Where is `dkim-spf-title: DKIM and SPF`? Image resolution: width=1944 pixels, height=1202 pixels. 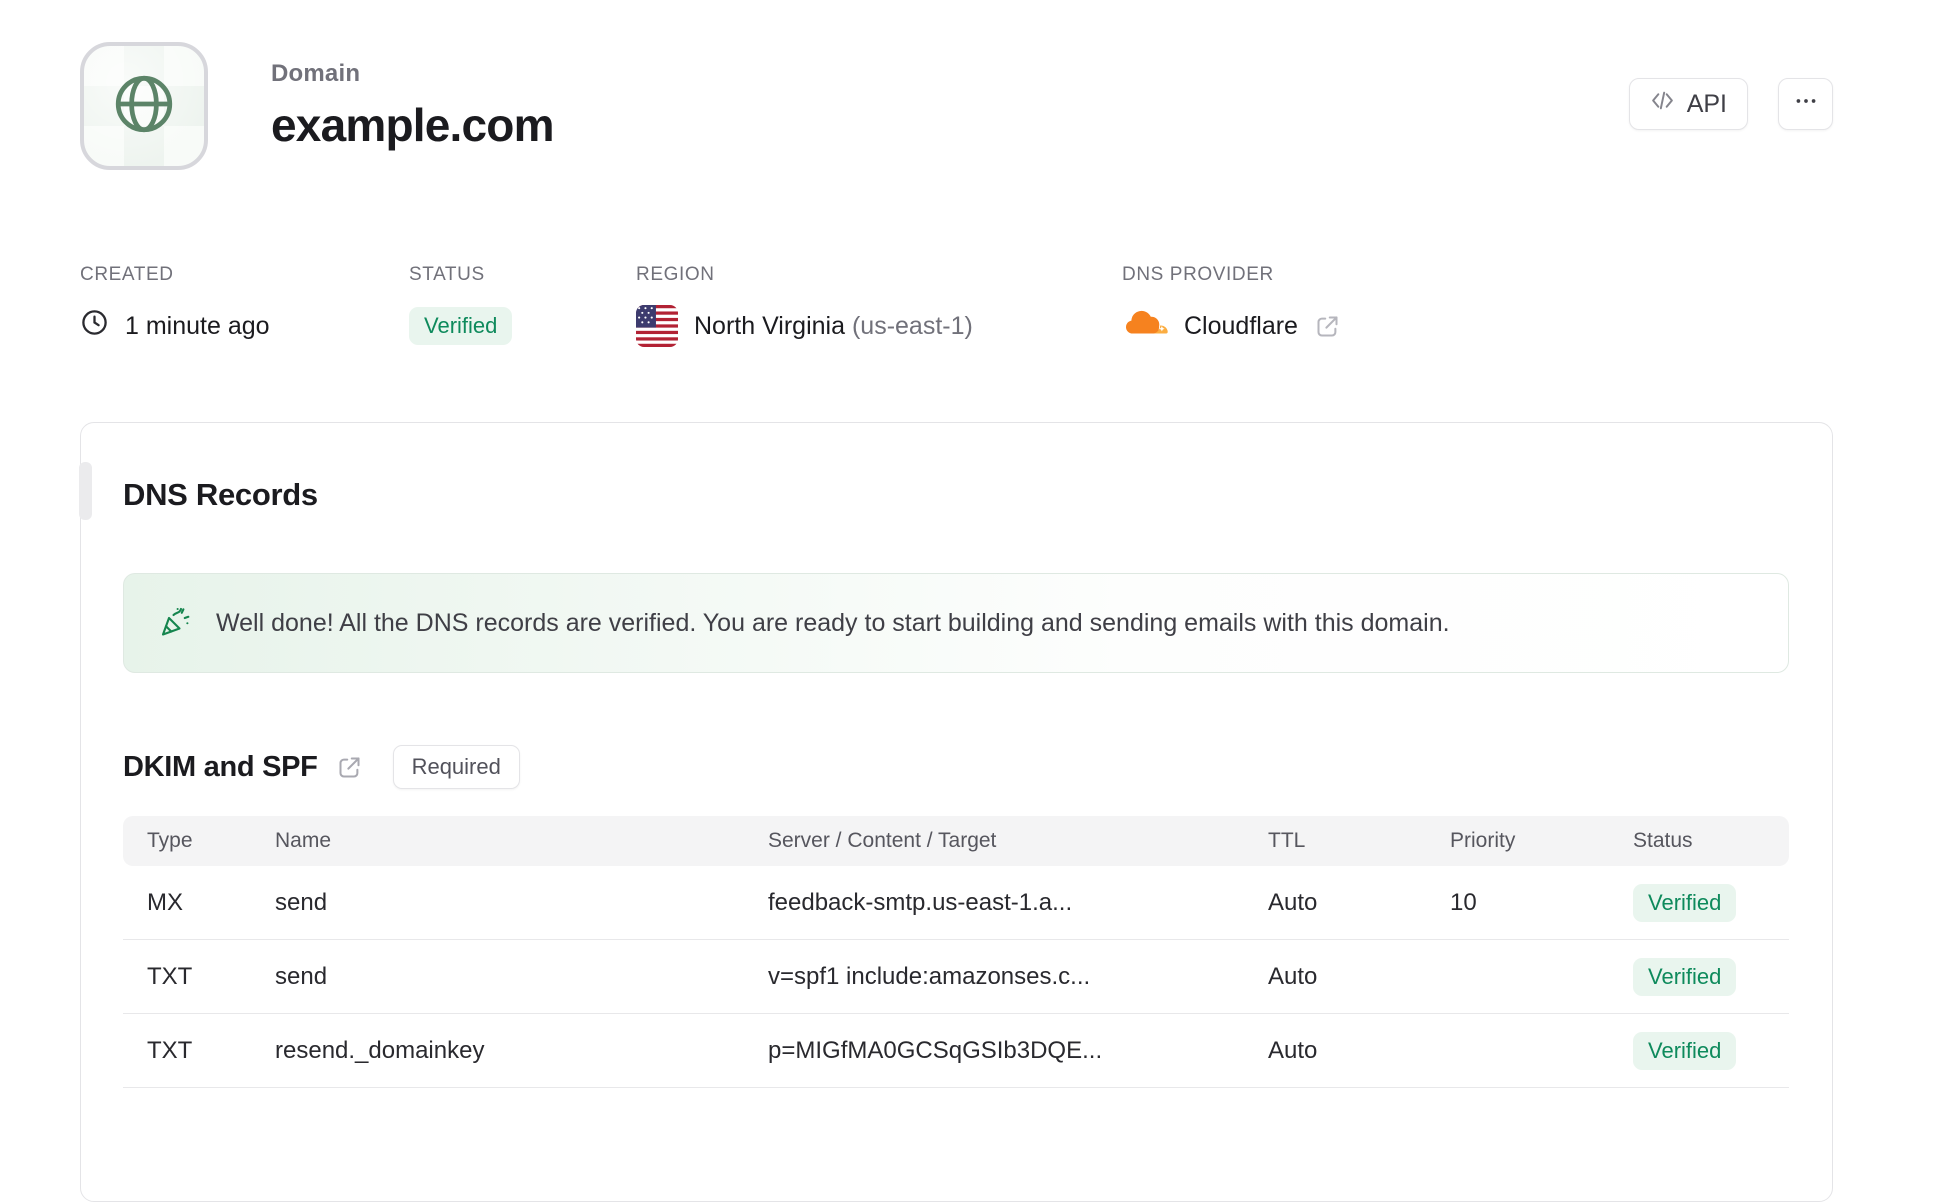
dkim-spf-title: DKIM and SPF is located at coordinates (220, 766).